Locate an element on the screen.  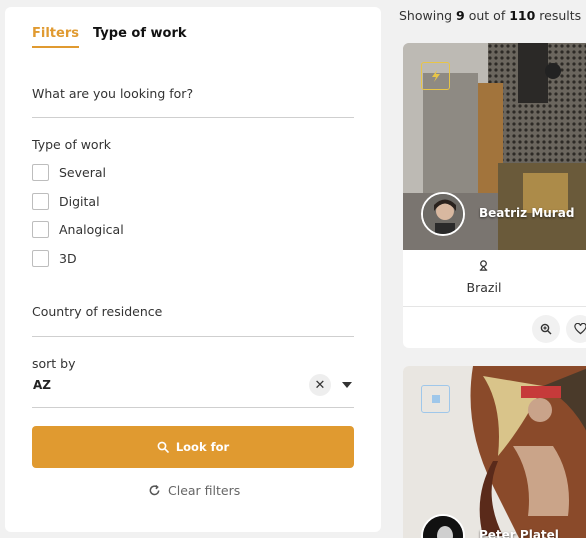
digital-type-badge is located at coordinates (435, 76).